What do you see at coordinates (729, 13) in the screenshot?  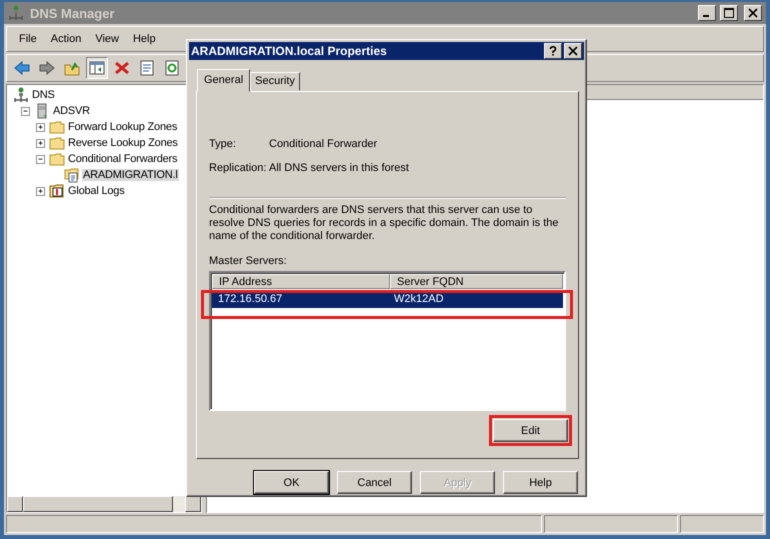 I see `maximize-icon` at bounding box center [729, 13].